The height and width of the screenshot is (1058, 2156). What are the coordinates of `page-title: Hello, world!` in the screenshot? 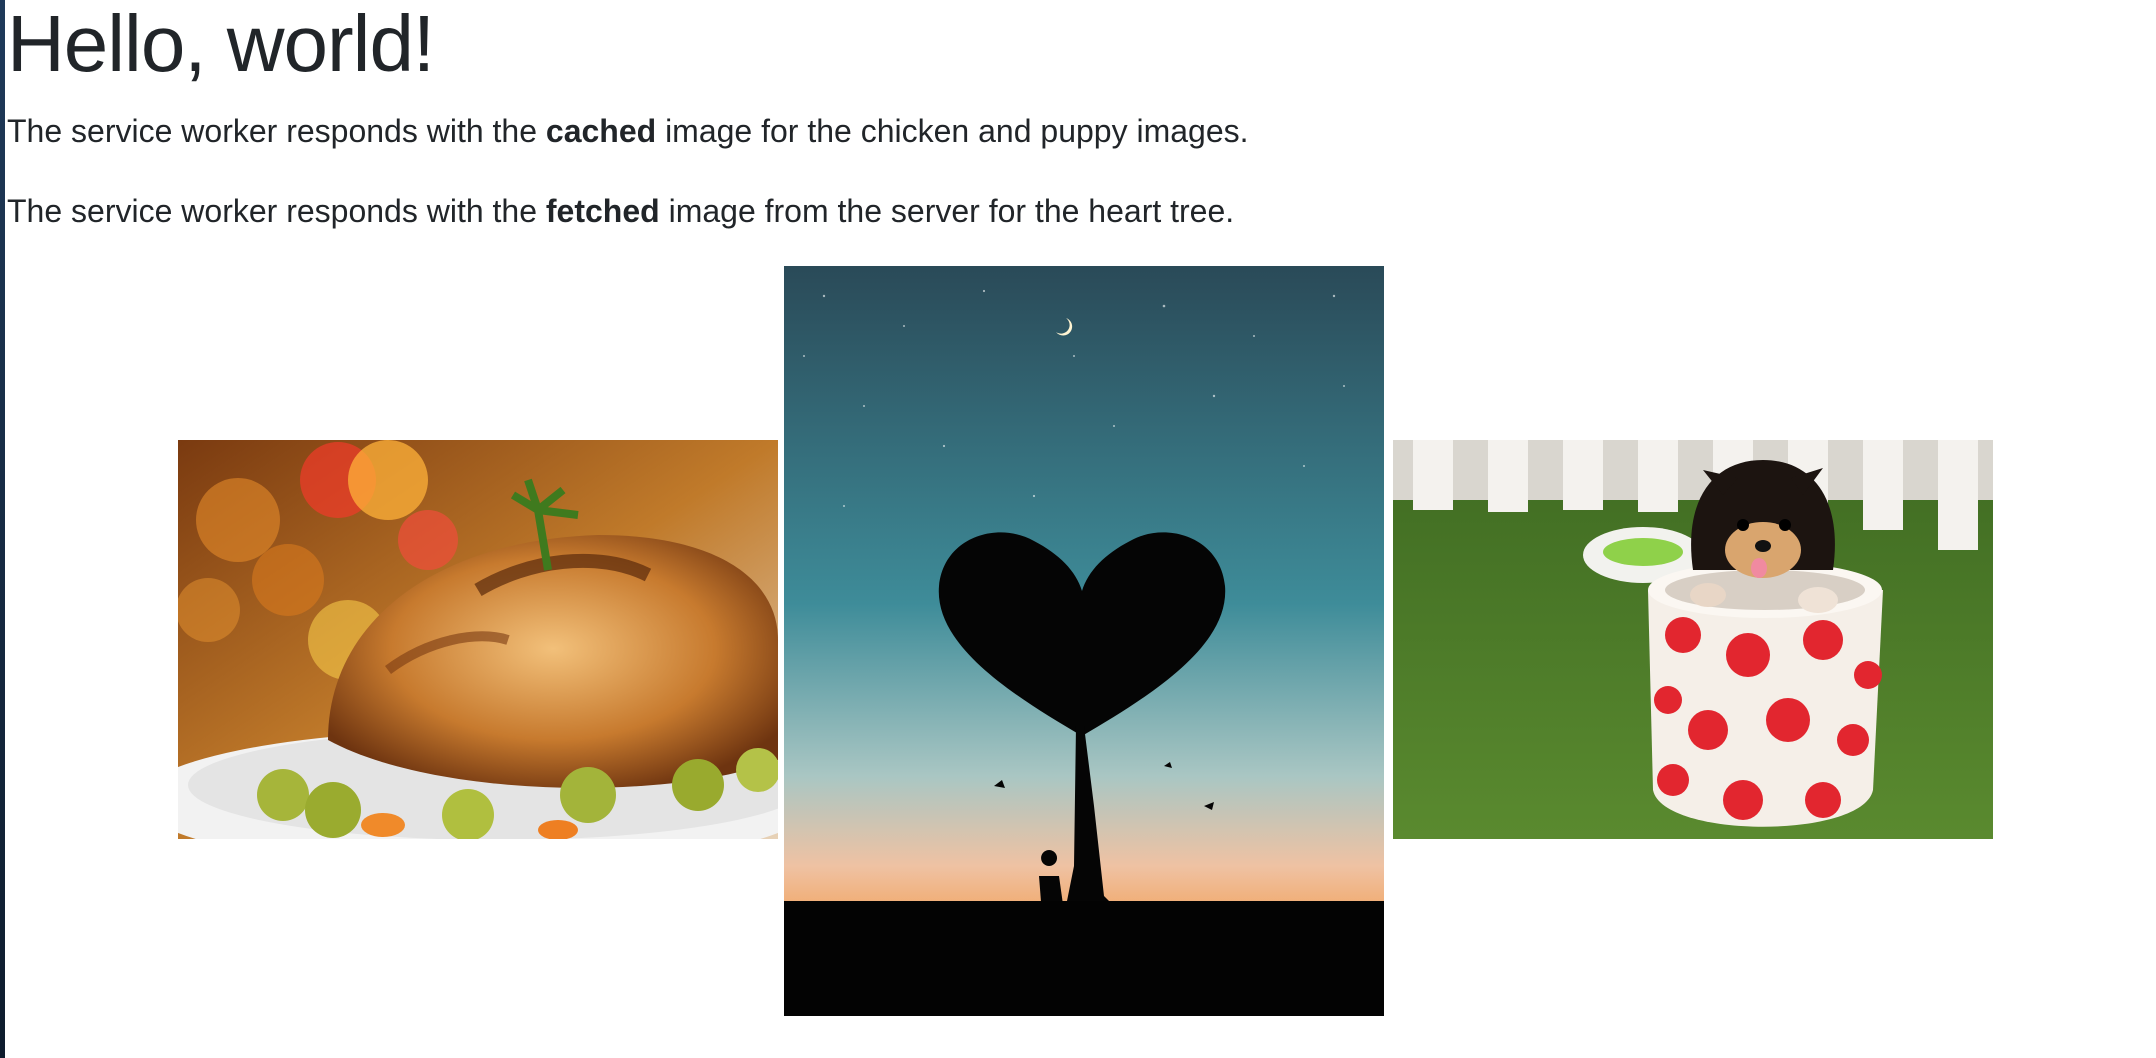 It's located at (221, 44).